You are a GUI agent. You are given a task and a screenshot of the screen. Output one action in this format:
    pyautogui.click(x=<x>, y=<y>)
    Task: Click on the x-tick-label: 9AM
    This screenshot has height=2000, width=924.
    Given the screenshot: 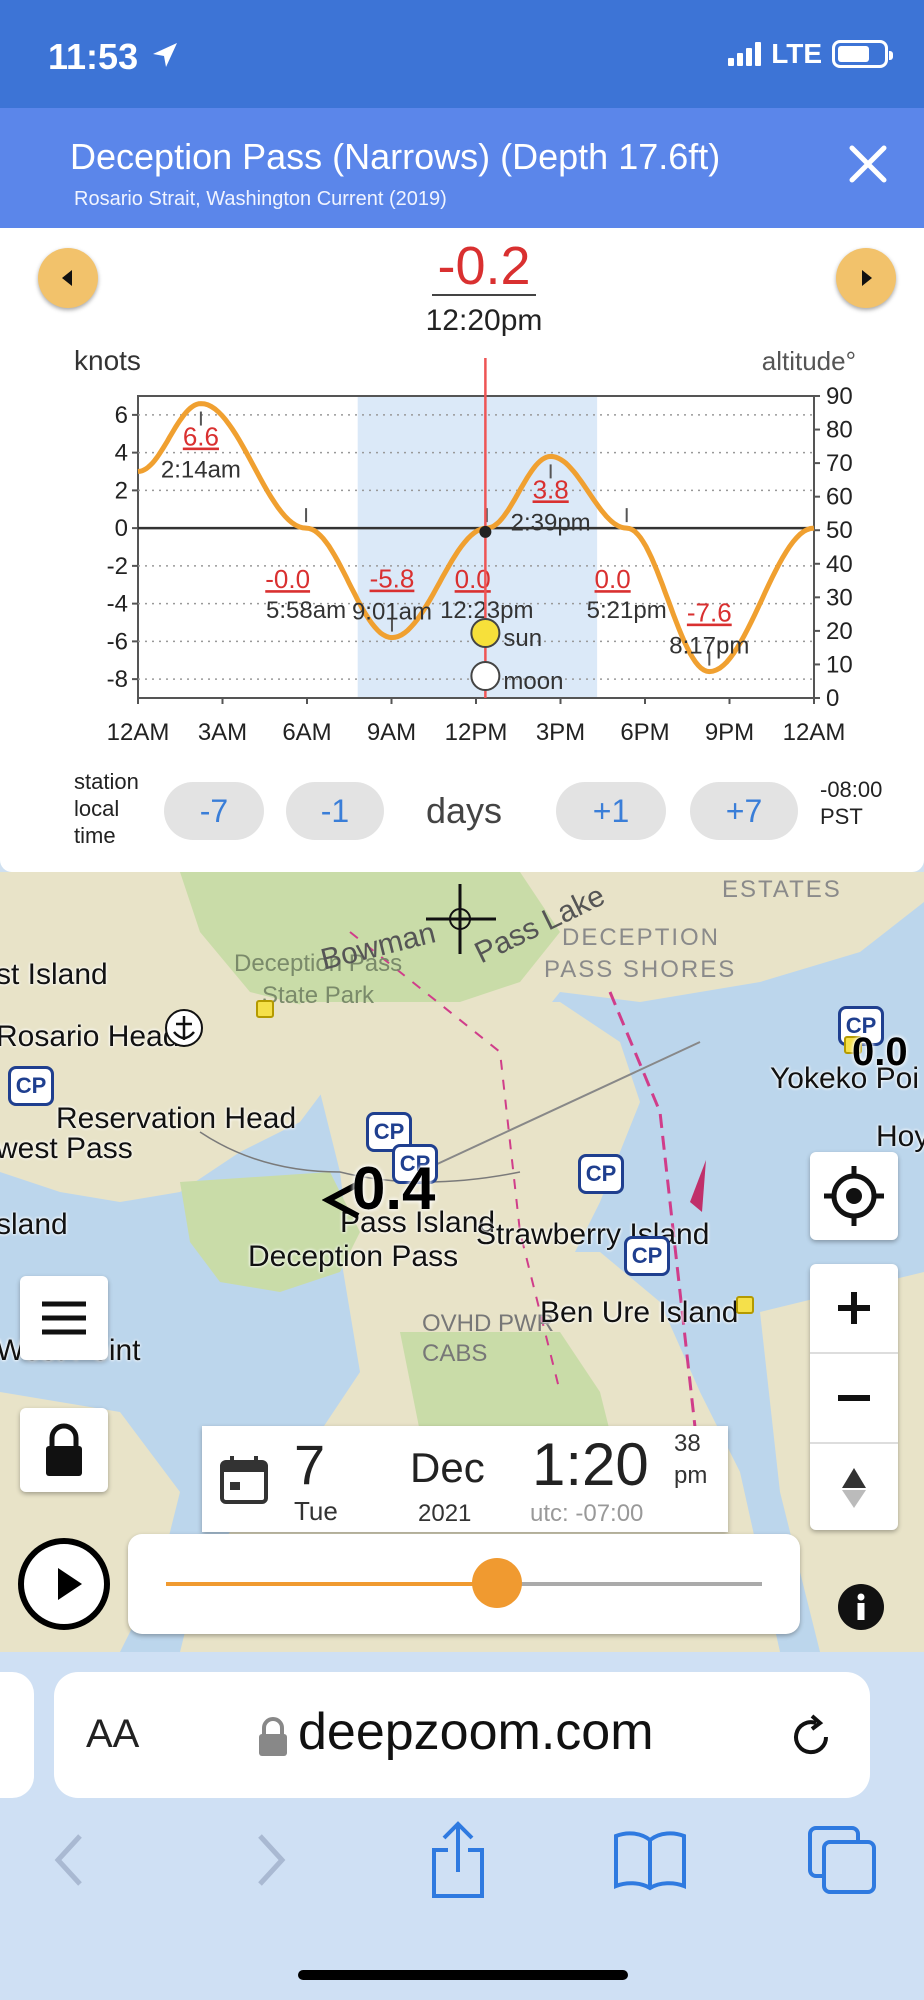 What is the action you would take?
    pyautogui.click(x=391, y=732)
    